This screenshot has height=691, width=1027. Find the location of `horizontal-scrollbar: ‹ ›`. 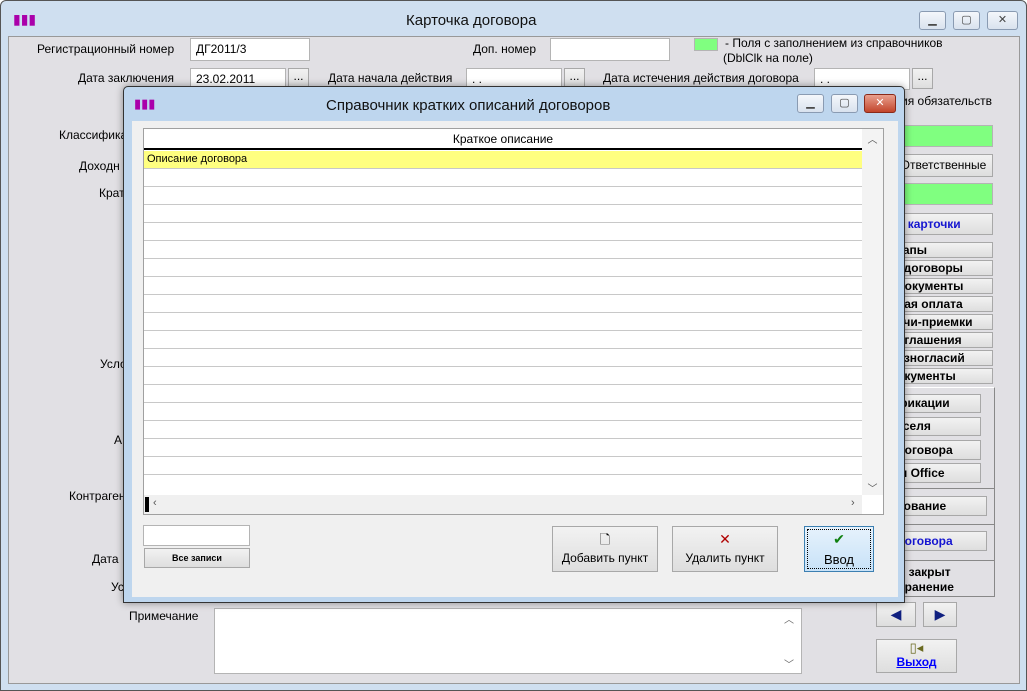

horizontal-scrollbar: ‹ › is located at coordinates (503, 504).